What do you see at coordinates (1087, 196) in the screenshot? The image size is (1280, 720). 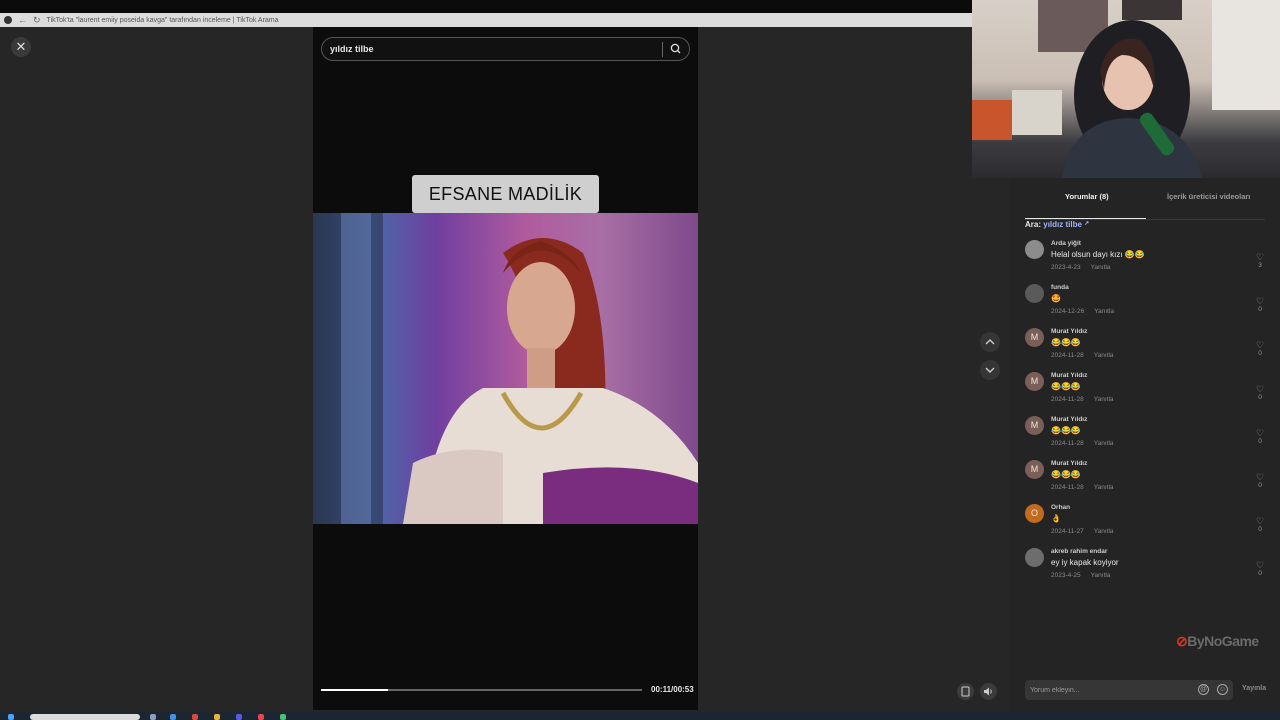 I see `tab-comments: Yorumlar (8)` at bounding box center [1087, 196].